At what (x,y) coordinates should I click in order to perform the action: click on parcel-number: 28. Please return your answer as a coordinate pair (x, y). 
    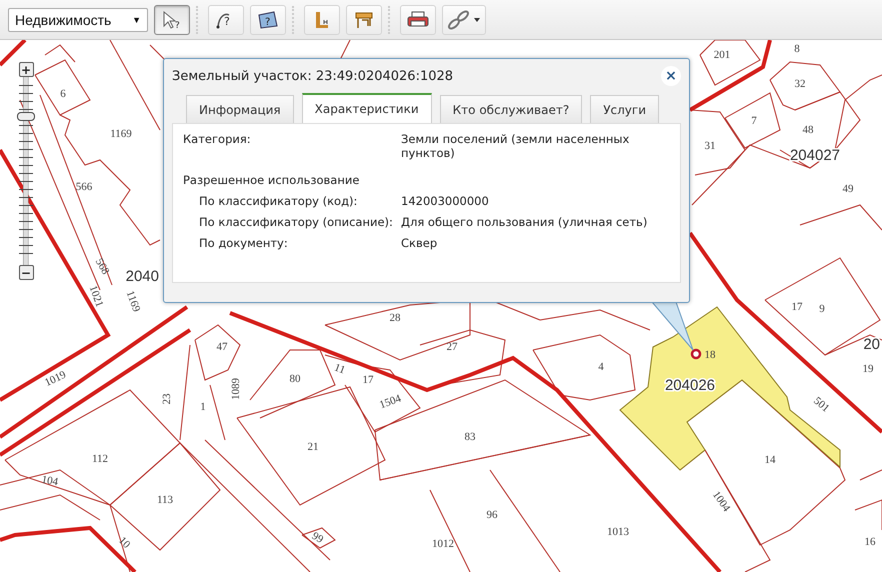
    Looking at the image, I should click on (395, 318).